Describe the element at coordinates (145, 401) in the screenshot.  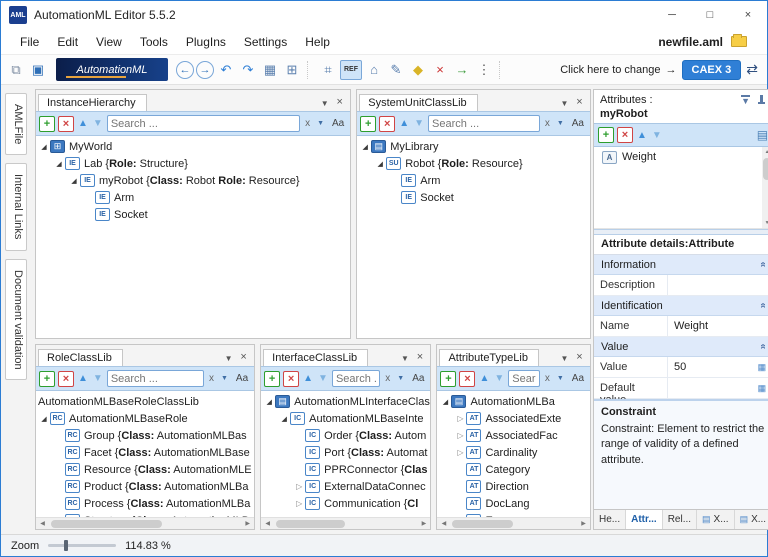
I see `tree-row: AutomationMLBaseRoleClassLib` at that location.